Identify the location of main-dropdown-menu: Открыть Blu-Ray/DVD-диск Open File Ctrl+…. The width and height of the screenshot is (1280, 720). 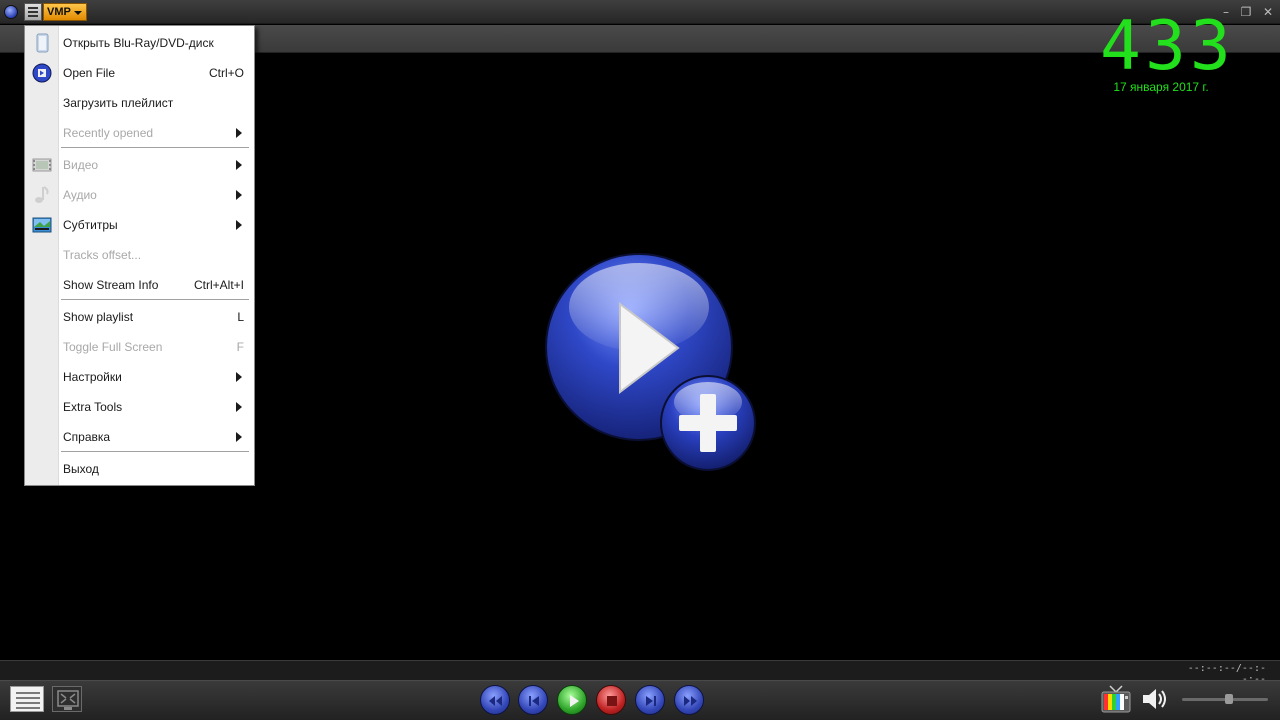
(139, 255).